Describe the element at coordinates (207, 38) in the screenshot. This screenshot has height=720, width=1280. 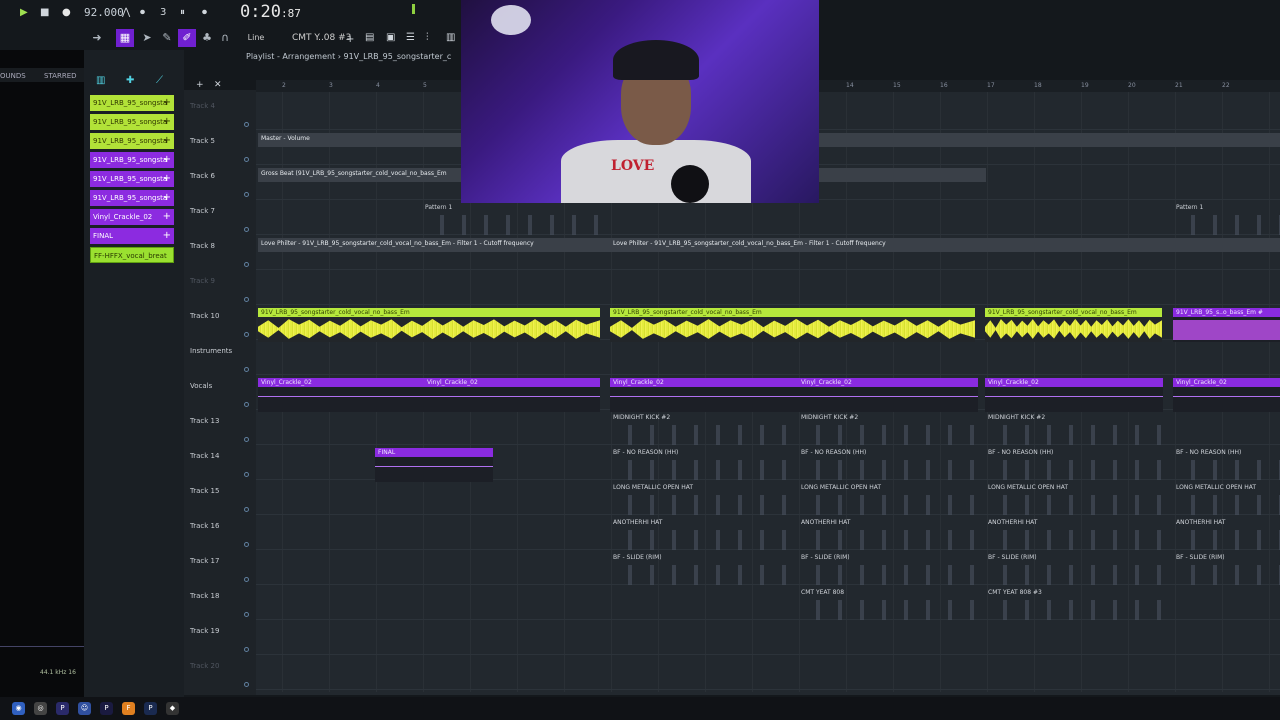
I see `stamp-icon: ♣` at that location.